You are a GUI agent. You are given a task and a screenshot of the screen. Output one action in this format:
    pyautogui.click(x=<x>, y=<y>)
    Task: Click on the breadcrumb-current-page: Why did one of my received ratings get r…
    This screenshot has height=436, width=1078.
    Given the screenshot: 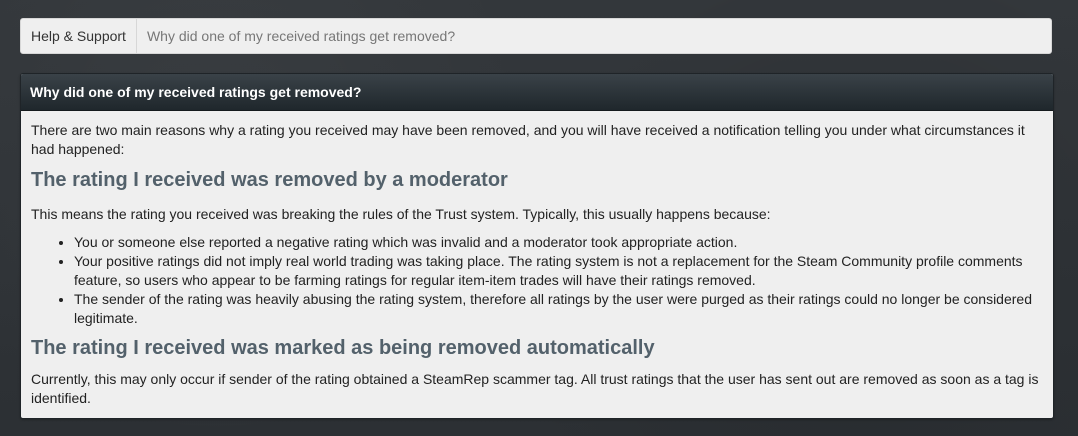 What is the action you would take?
    pyautogui.click(x=301, y=36)
    